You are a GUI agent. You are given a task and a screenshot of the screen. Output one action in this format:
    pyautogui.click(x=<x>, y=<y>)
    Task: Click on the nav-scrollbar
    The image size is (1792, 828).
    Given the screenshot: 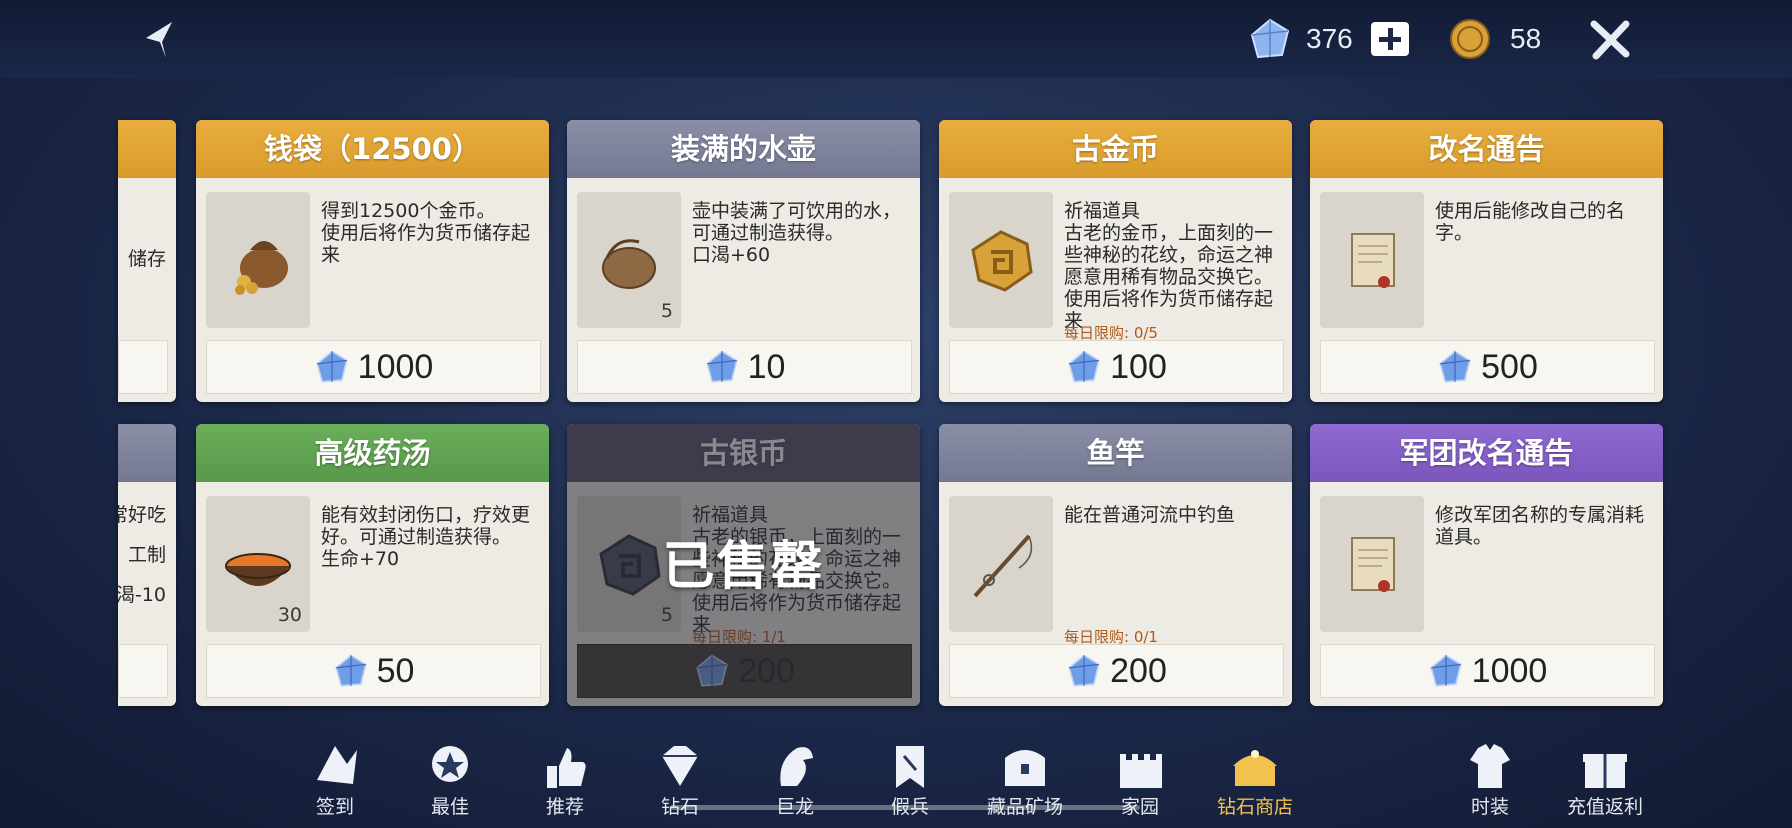 What is the action you would take?
    pyautogui.click(x=905, y=807)
    